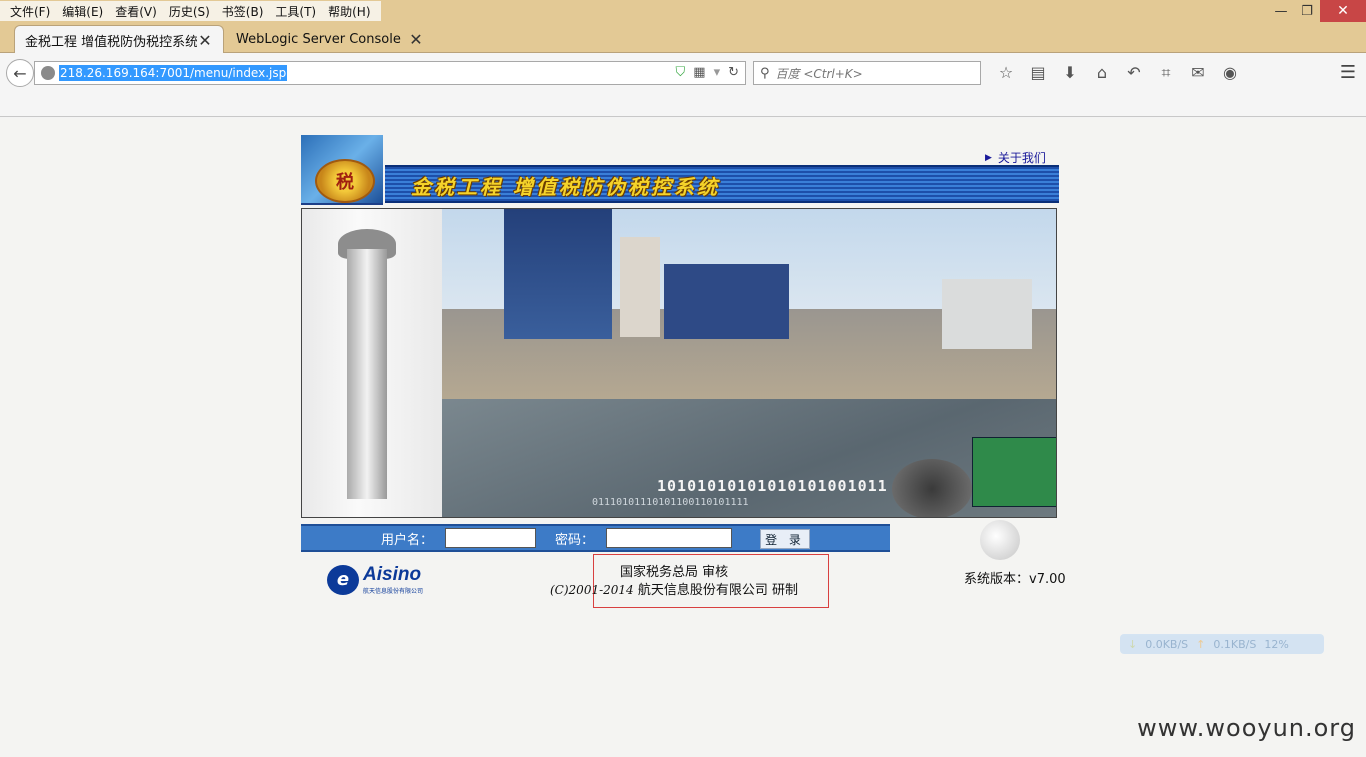  I want to click on binary-text: 10101010101010101001011, so click(772, 486).